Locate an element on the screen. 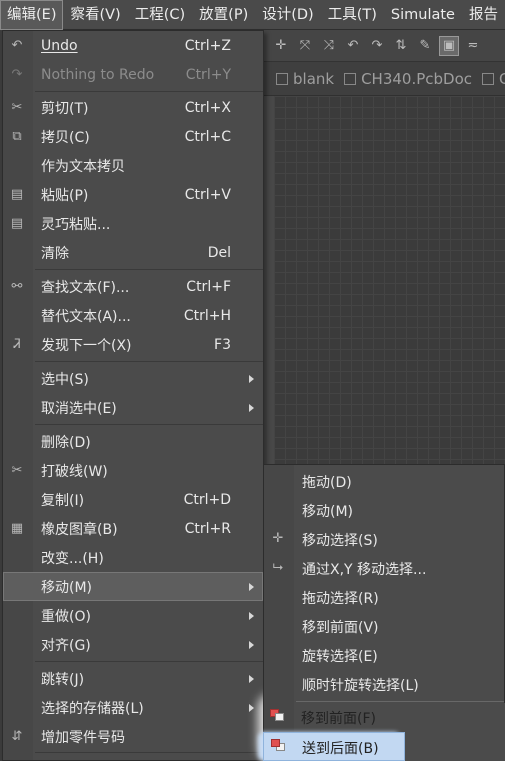 This screenshot has height=761, width=505. submenu-item-send-to-back: 送到后面(B) is located at coordinates (334, 746).